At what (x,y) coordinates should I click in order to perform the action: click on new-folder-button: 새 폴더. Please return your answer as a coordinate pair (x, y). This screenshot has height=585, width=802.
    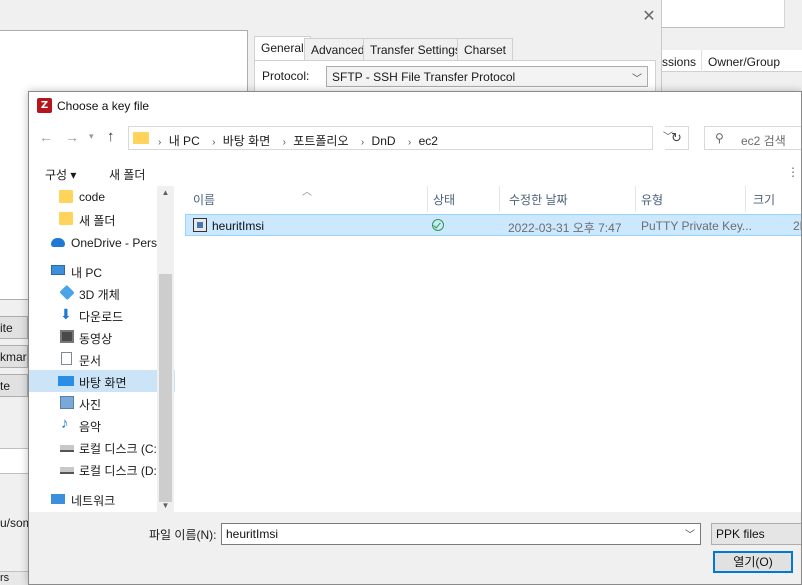
    Looking at the image, I should click on (127, 174).